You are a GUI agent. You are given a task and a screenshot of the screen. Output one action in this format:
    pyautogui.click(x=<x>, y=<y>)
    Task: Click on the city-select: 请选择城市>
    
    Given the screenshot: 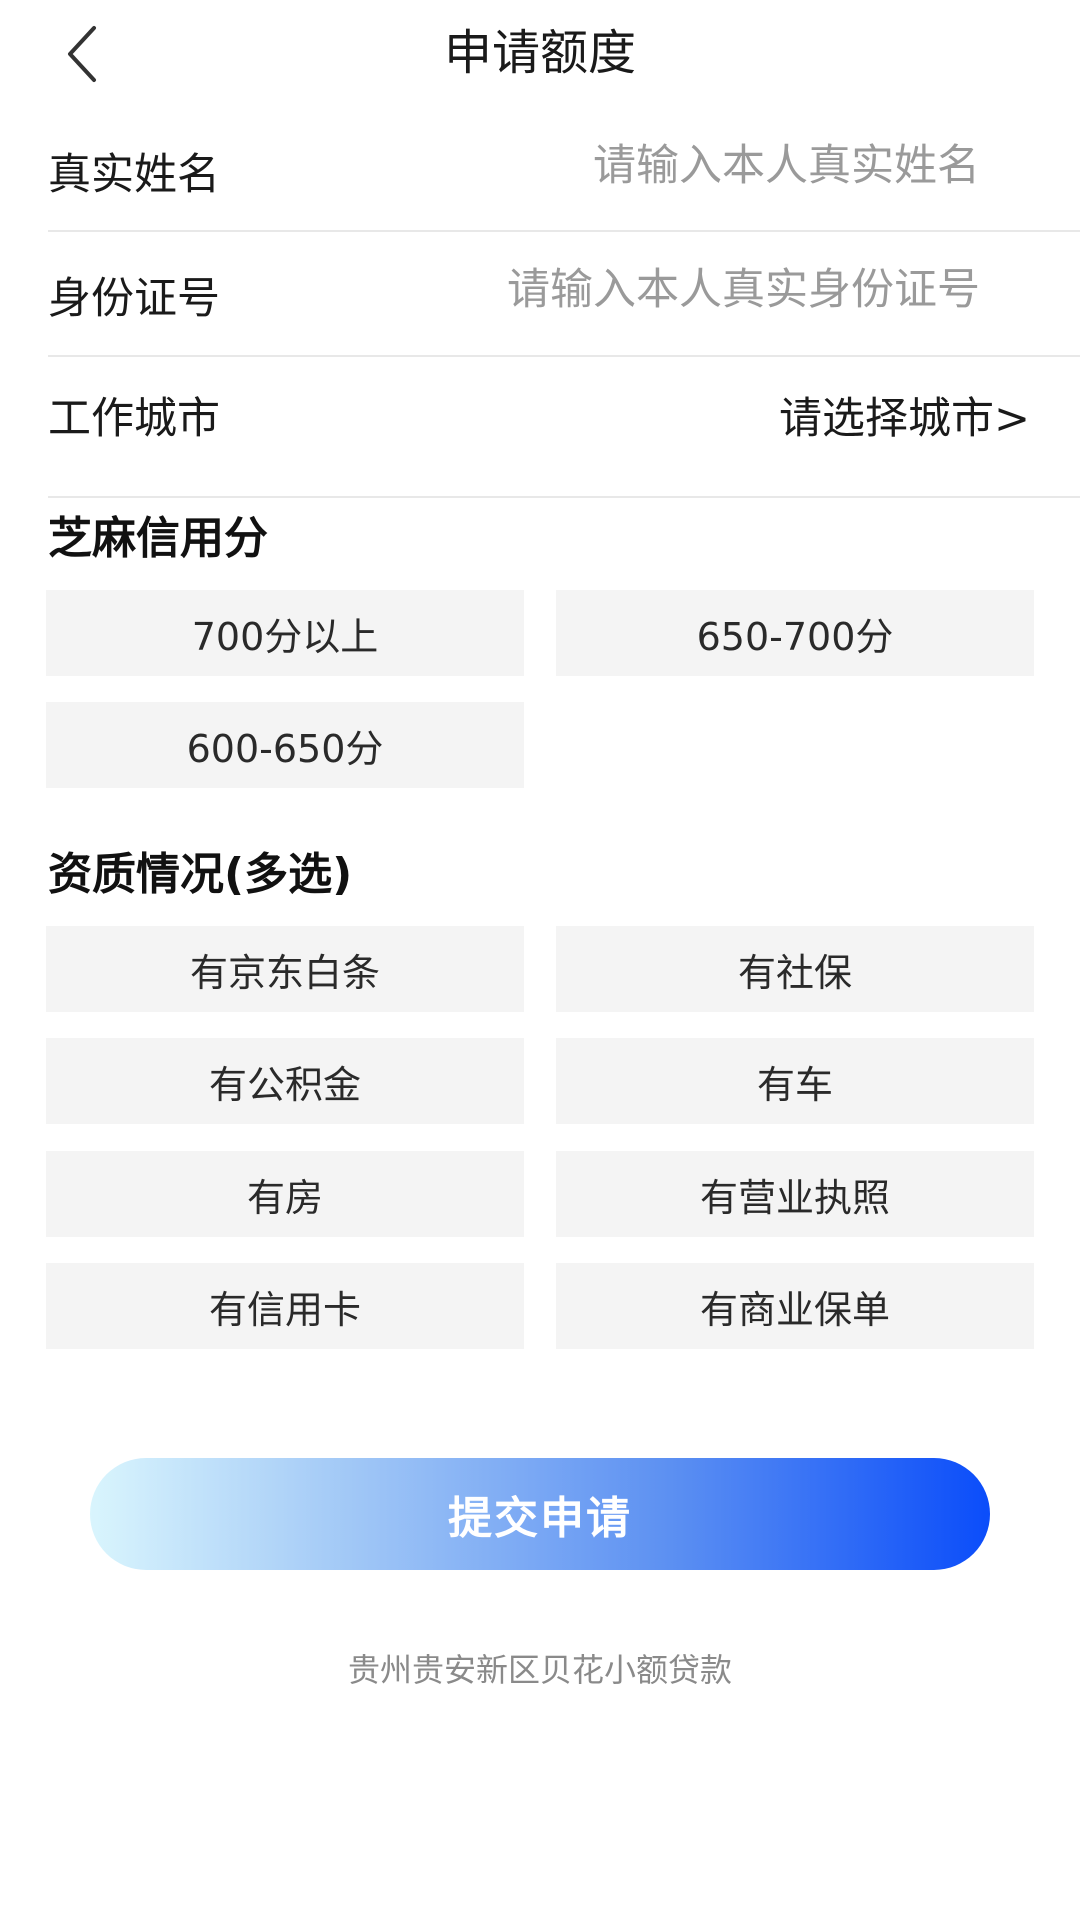 What is the action you would take?
    pyautogui.click(x=904, y=415)
    